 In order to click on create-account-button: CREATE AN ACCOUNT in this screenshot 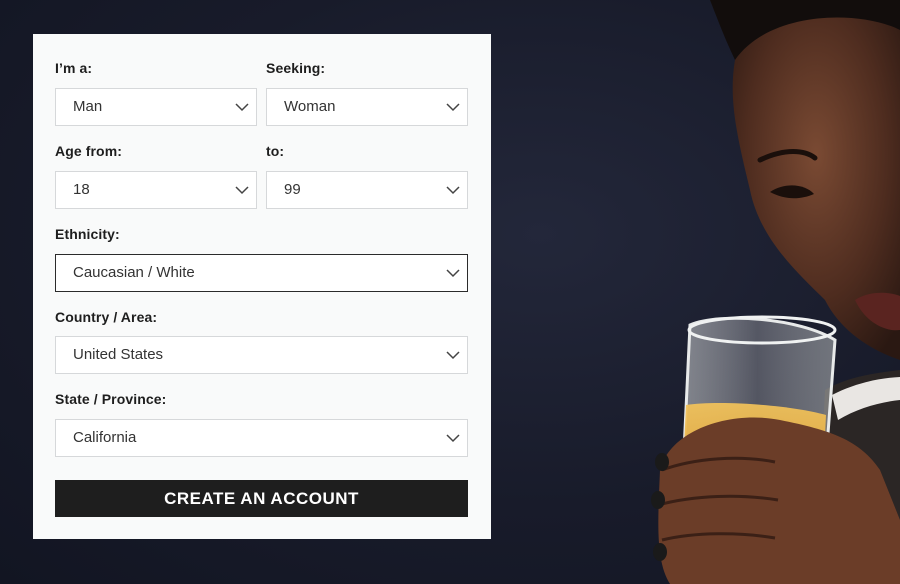, I will do `click(261, 498)`.